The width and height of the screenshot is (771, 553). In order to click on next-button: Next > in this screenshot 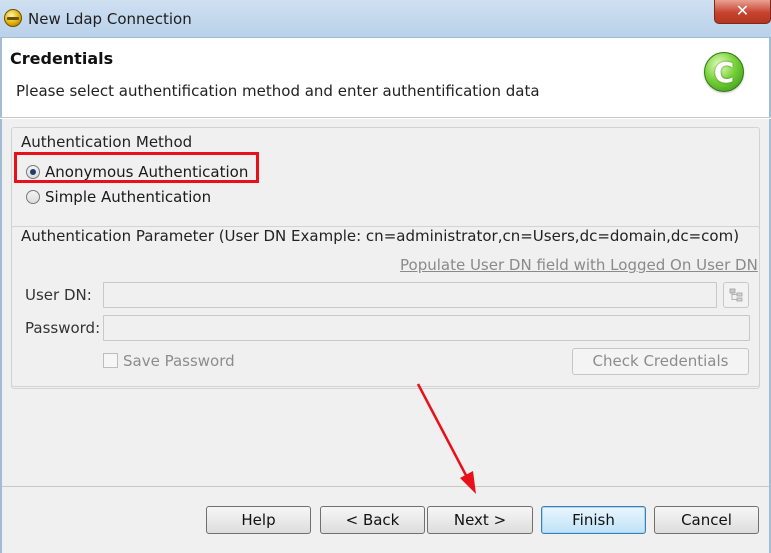, I will do `click(480, 520)`.